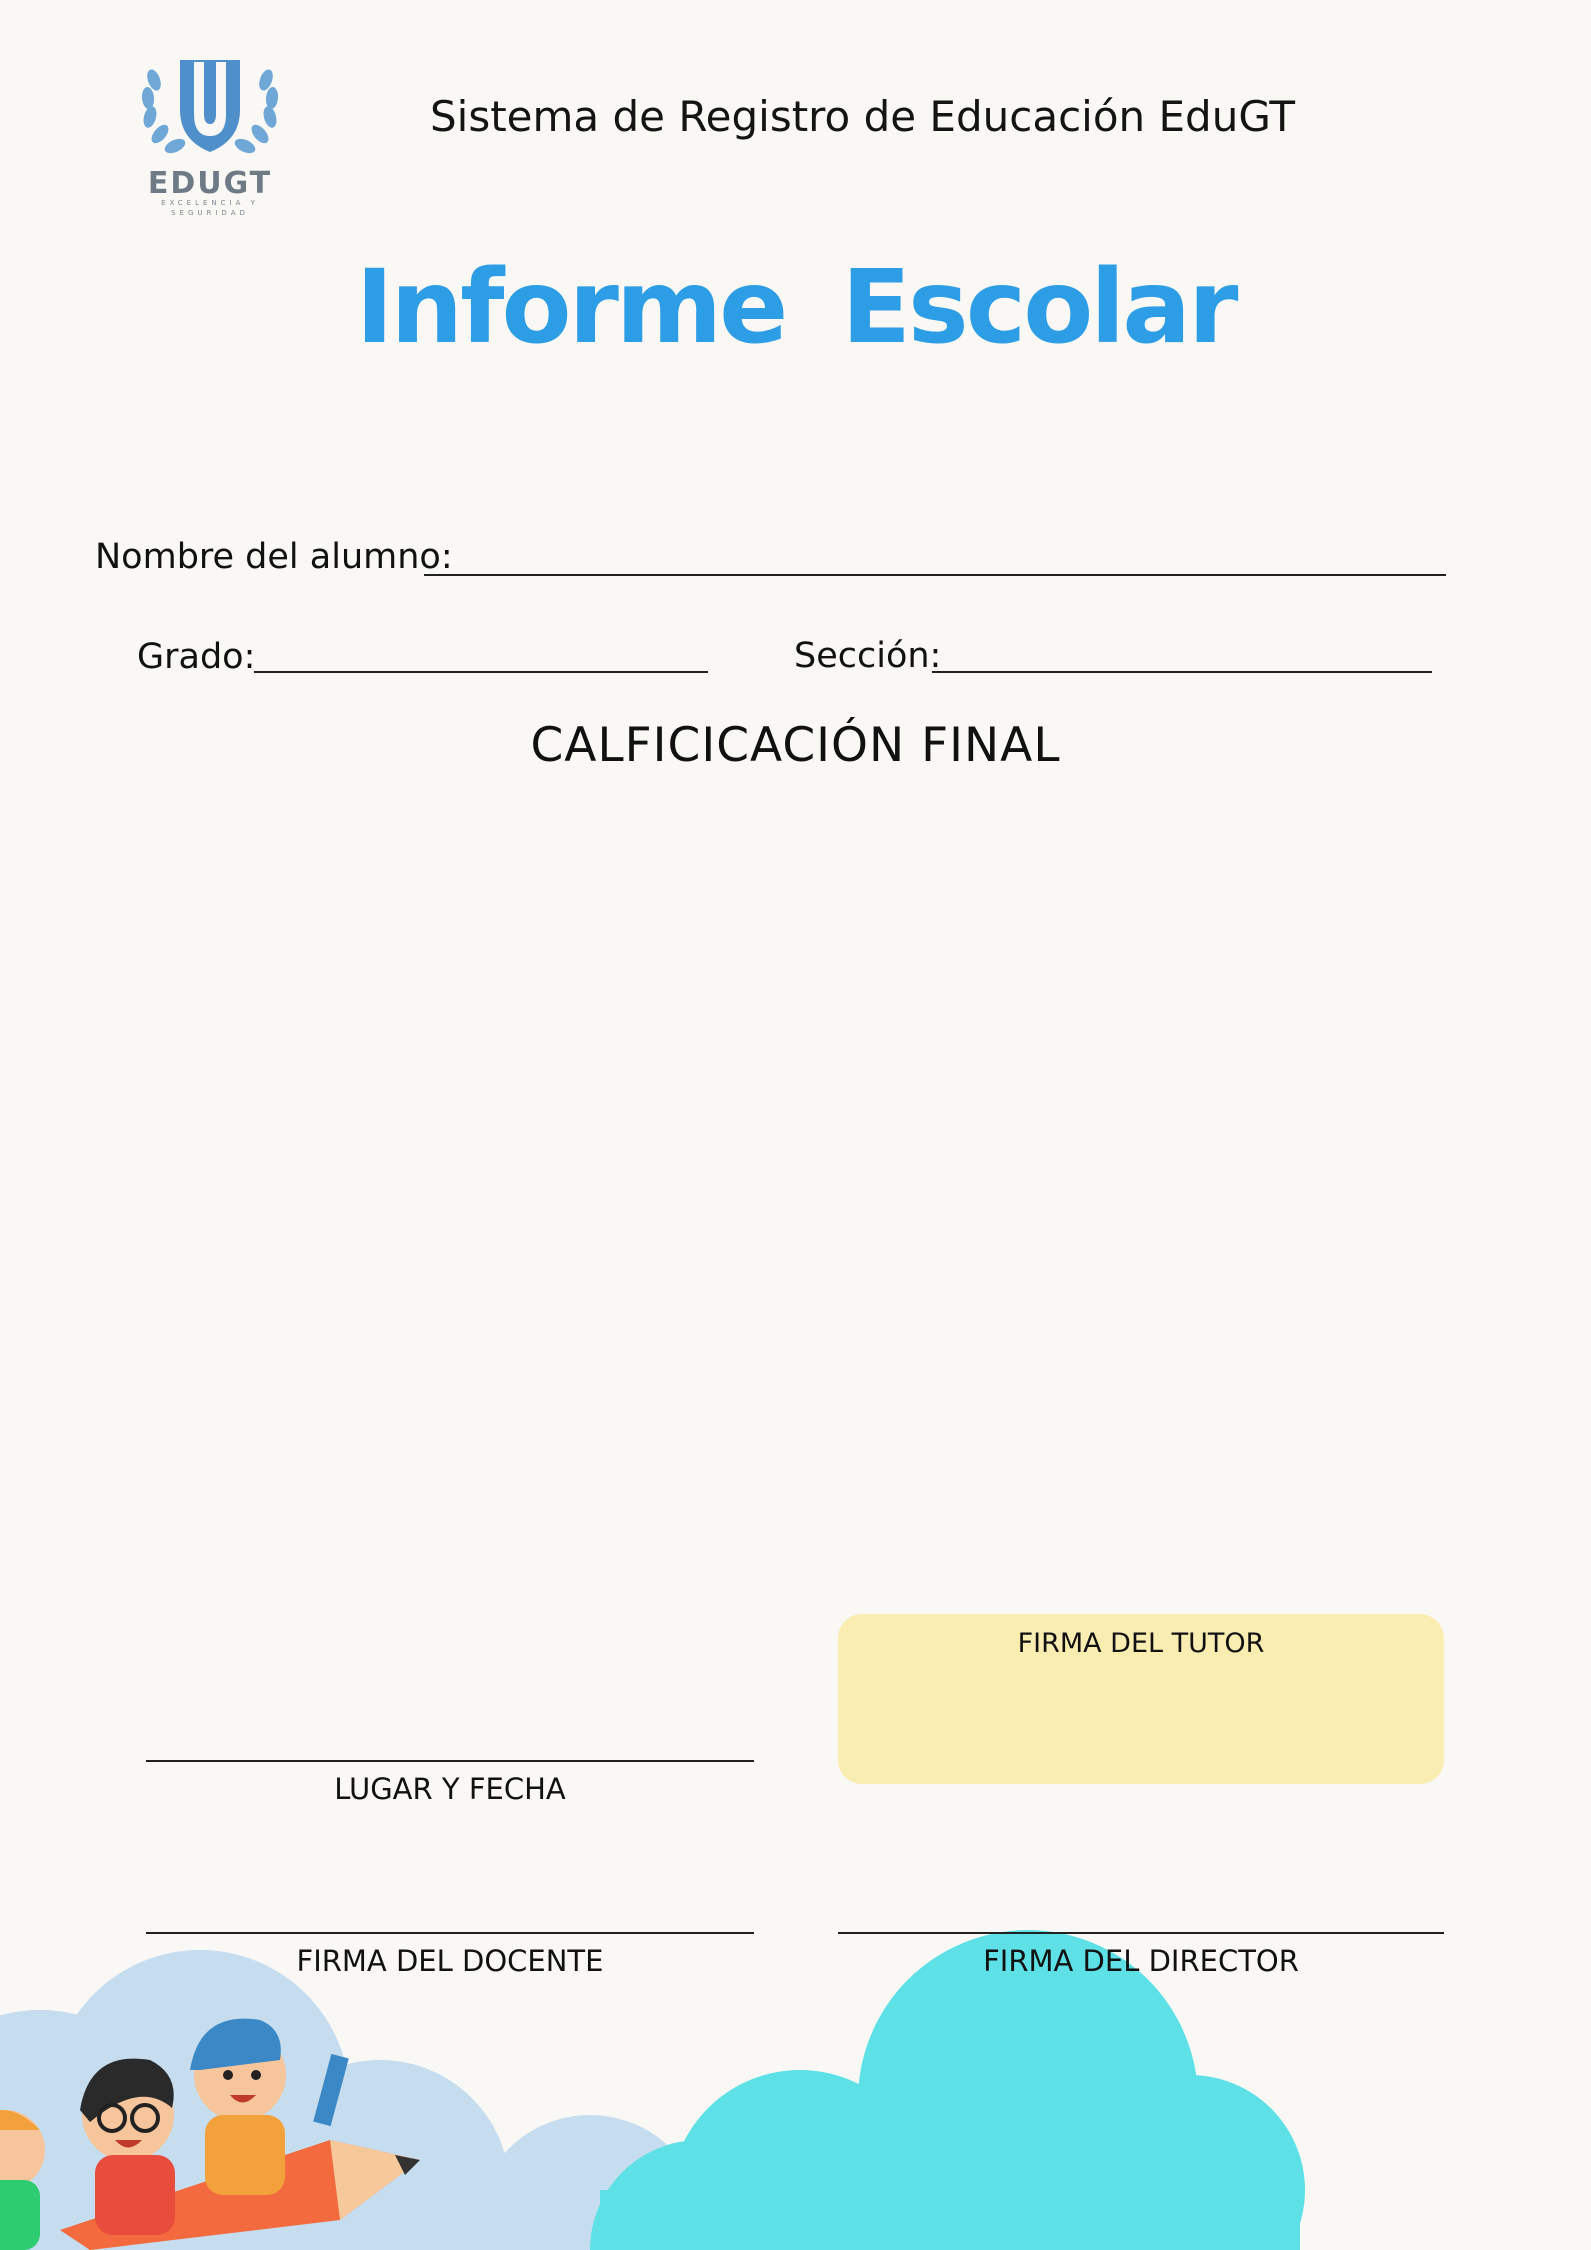 The image size is (1591, 2250). I want to click on edugt-logo: EDUGT EXCELENCIA Y SEGURIDAD, so click(210, 133).